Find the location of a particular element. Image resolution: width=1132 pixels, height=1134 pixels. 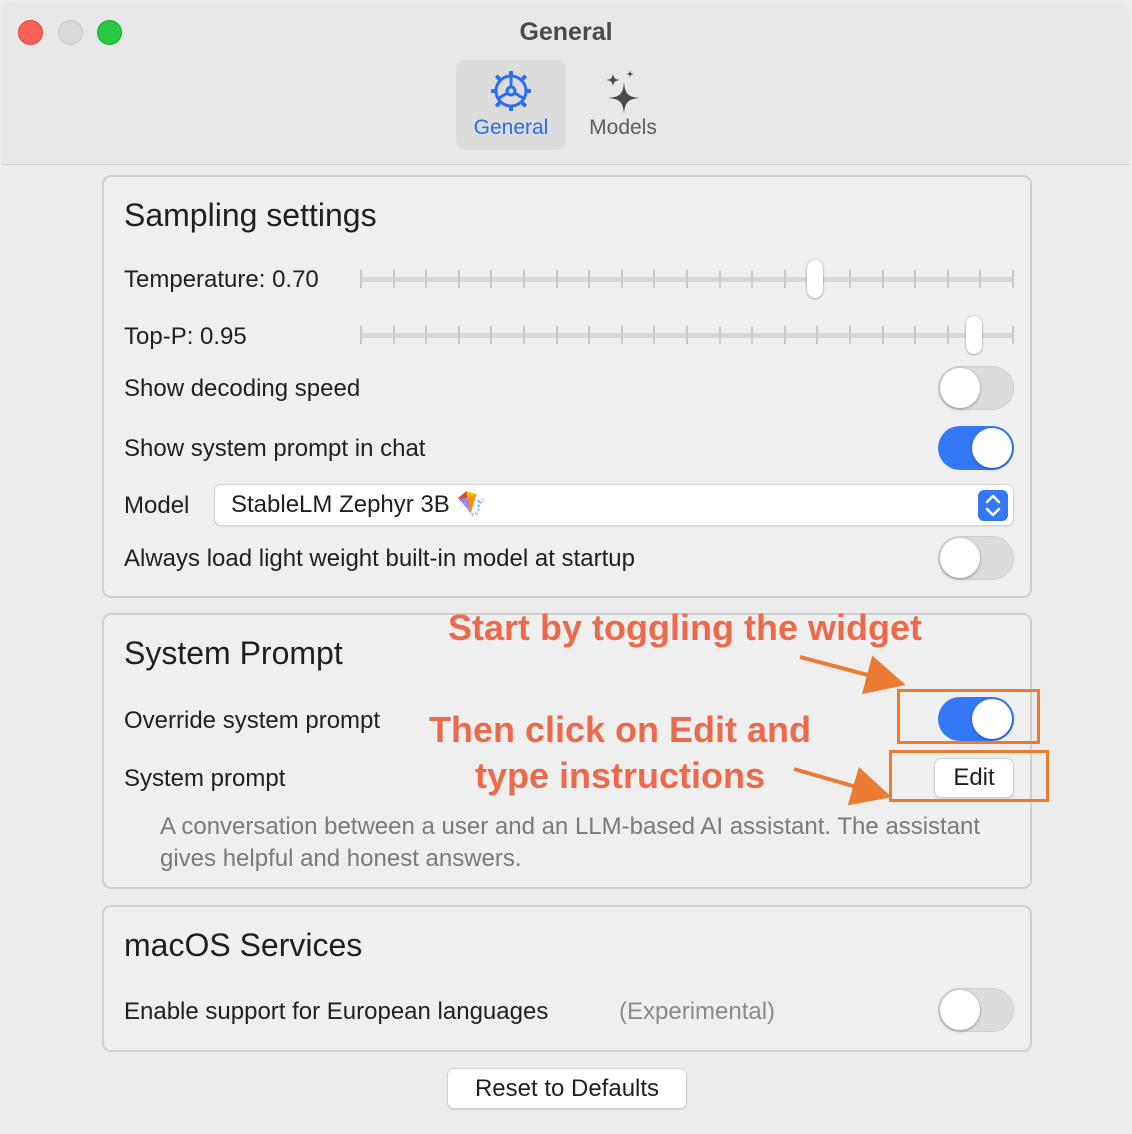

macos-services-title: macOS Services is located at coordinates (243, 945).